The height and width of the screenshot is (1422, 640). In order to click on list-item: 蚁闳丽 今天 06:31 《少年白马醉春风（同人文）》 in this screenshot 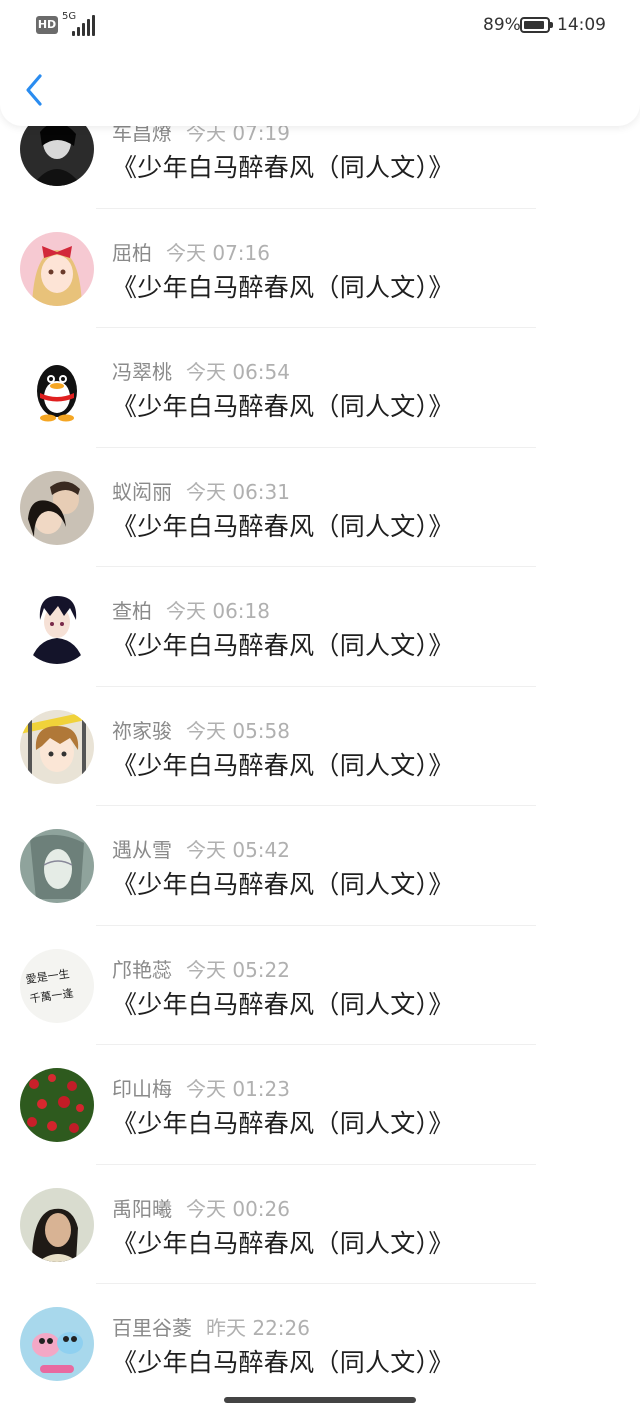, I will do `click(320, 507)`.